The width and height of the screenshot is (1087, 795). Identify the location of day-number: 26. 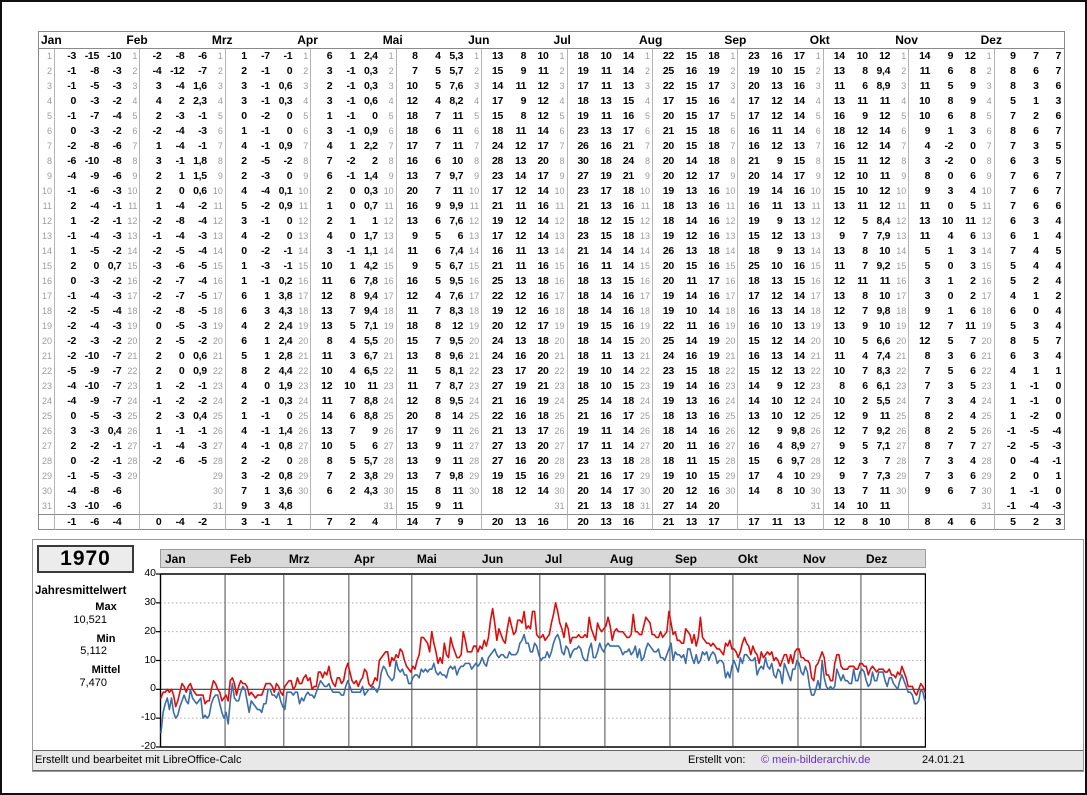
(987, 431).